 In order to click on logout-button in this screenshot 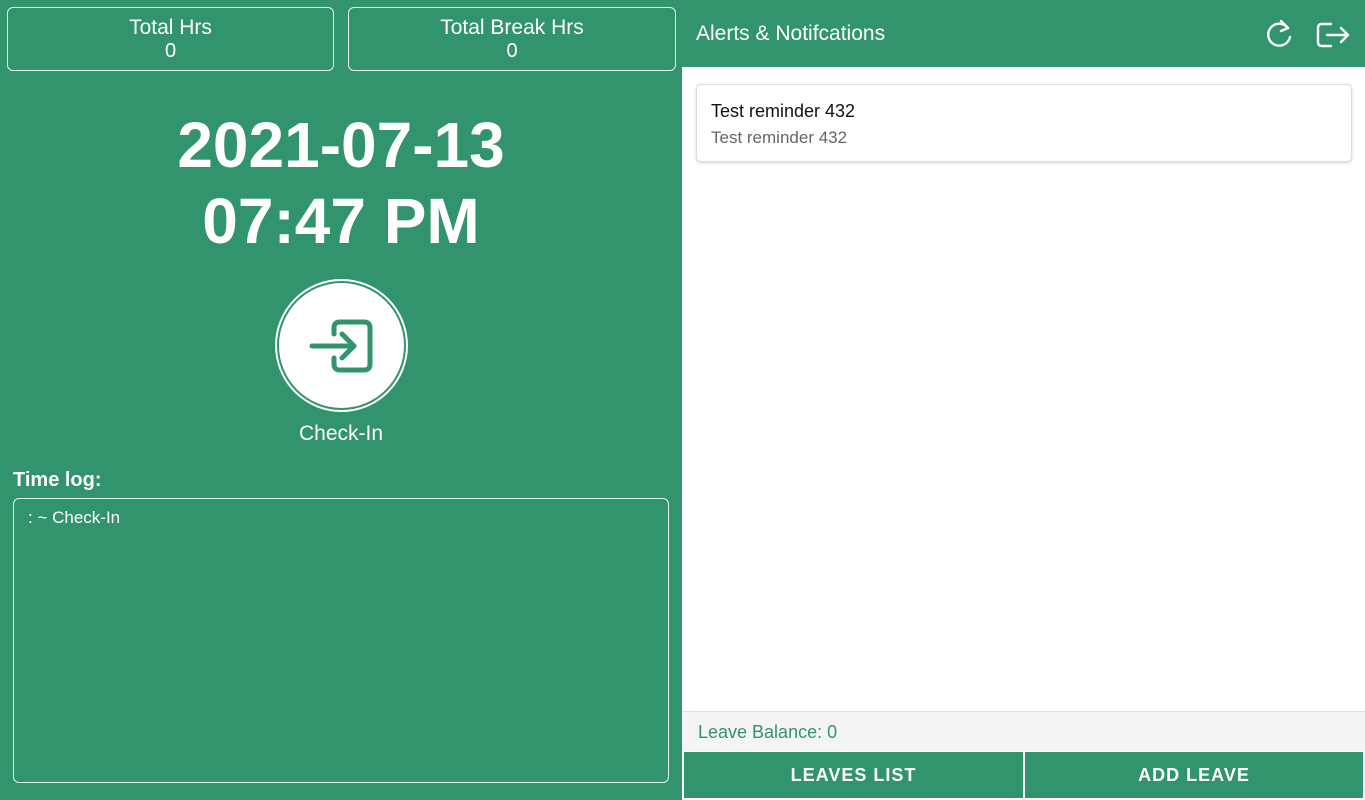, I will do `click(1332, 35)`.